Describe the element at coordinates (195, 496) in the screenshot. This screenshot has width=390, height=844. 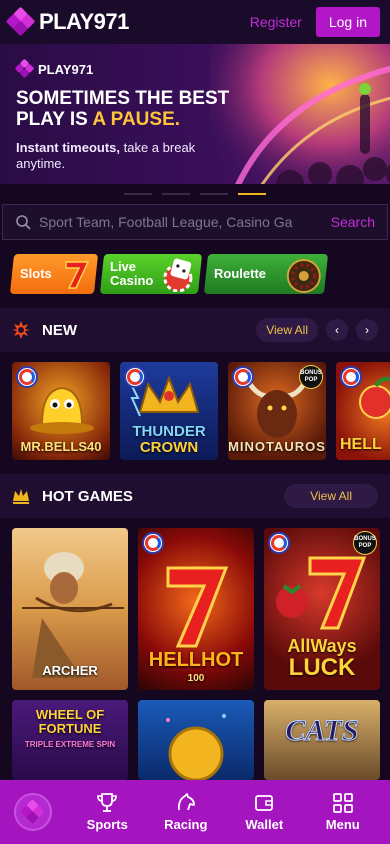
I see `hot-section-header: HOT GAMES View All` at that location.